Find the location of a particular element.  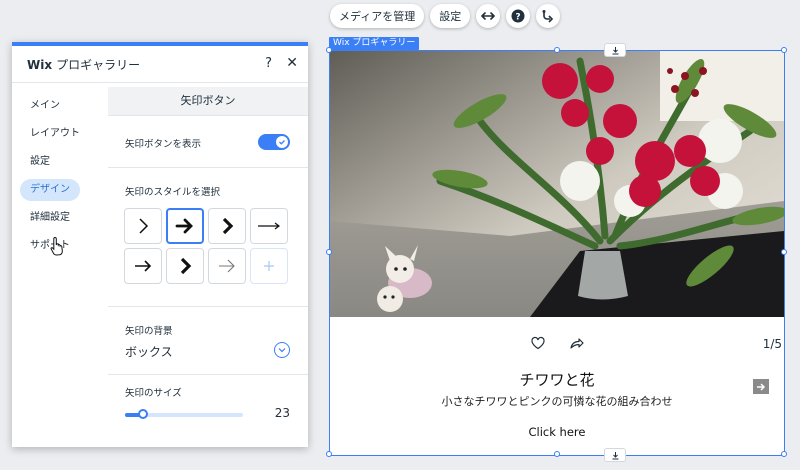

arrow-light-icon is located at coordinates (227, 266).